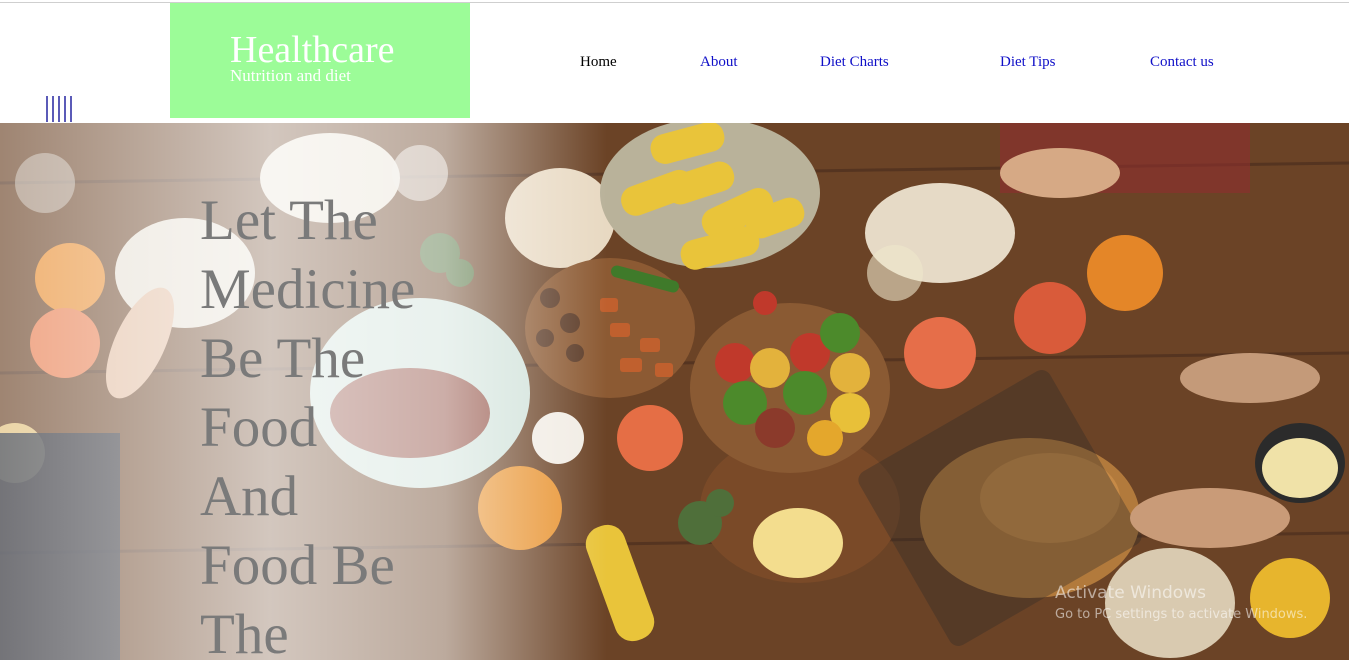 This screenshot has height=660, width=1349. I want to click on logo-title: Healthcare, so click(312, 50).